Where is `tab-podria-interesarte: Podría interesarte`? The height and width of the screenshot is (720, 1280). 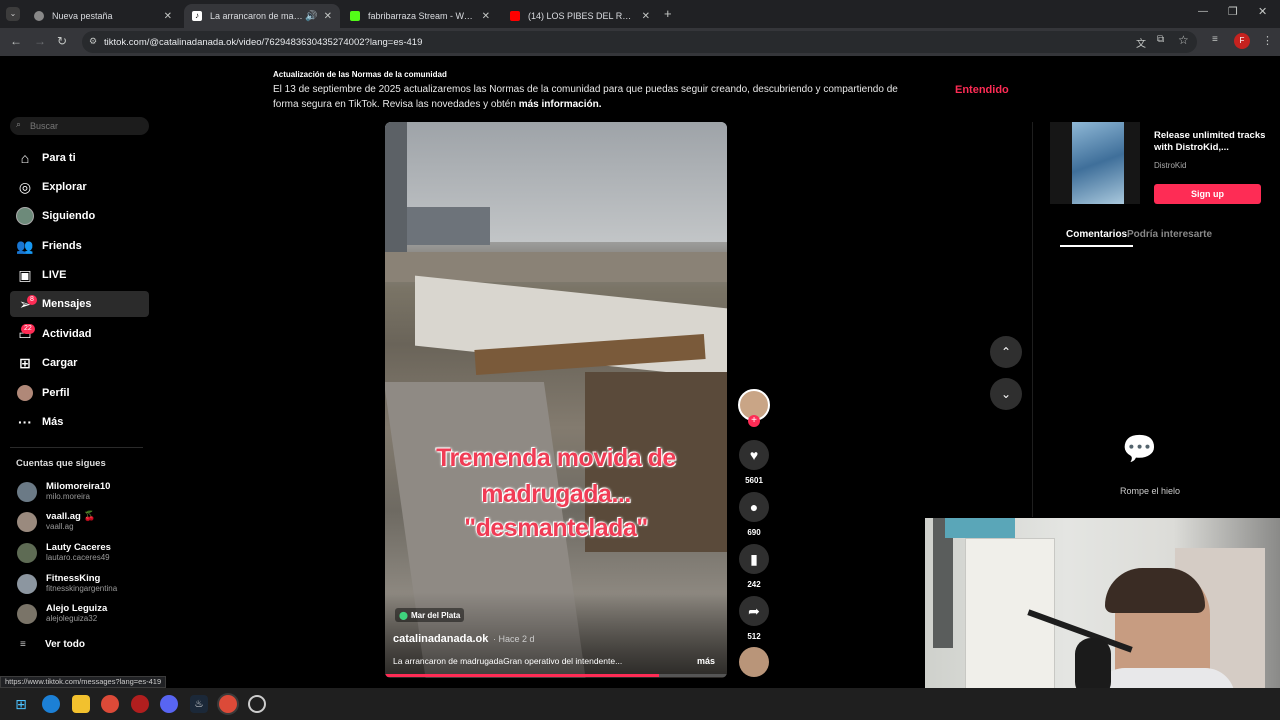 tab-podria-interesarte: Podría interesarte is located at coordinates (1169, 234).